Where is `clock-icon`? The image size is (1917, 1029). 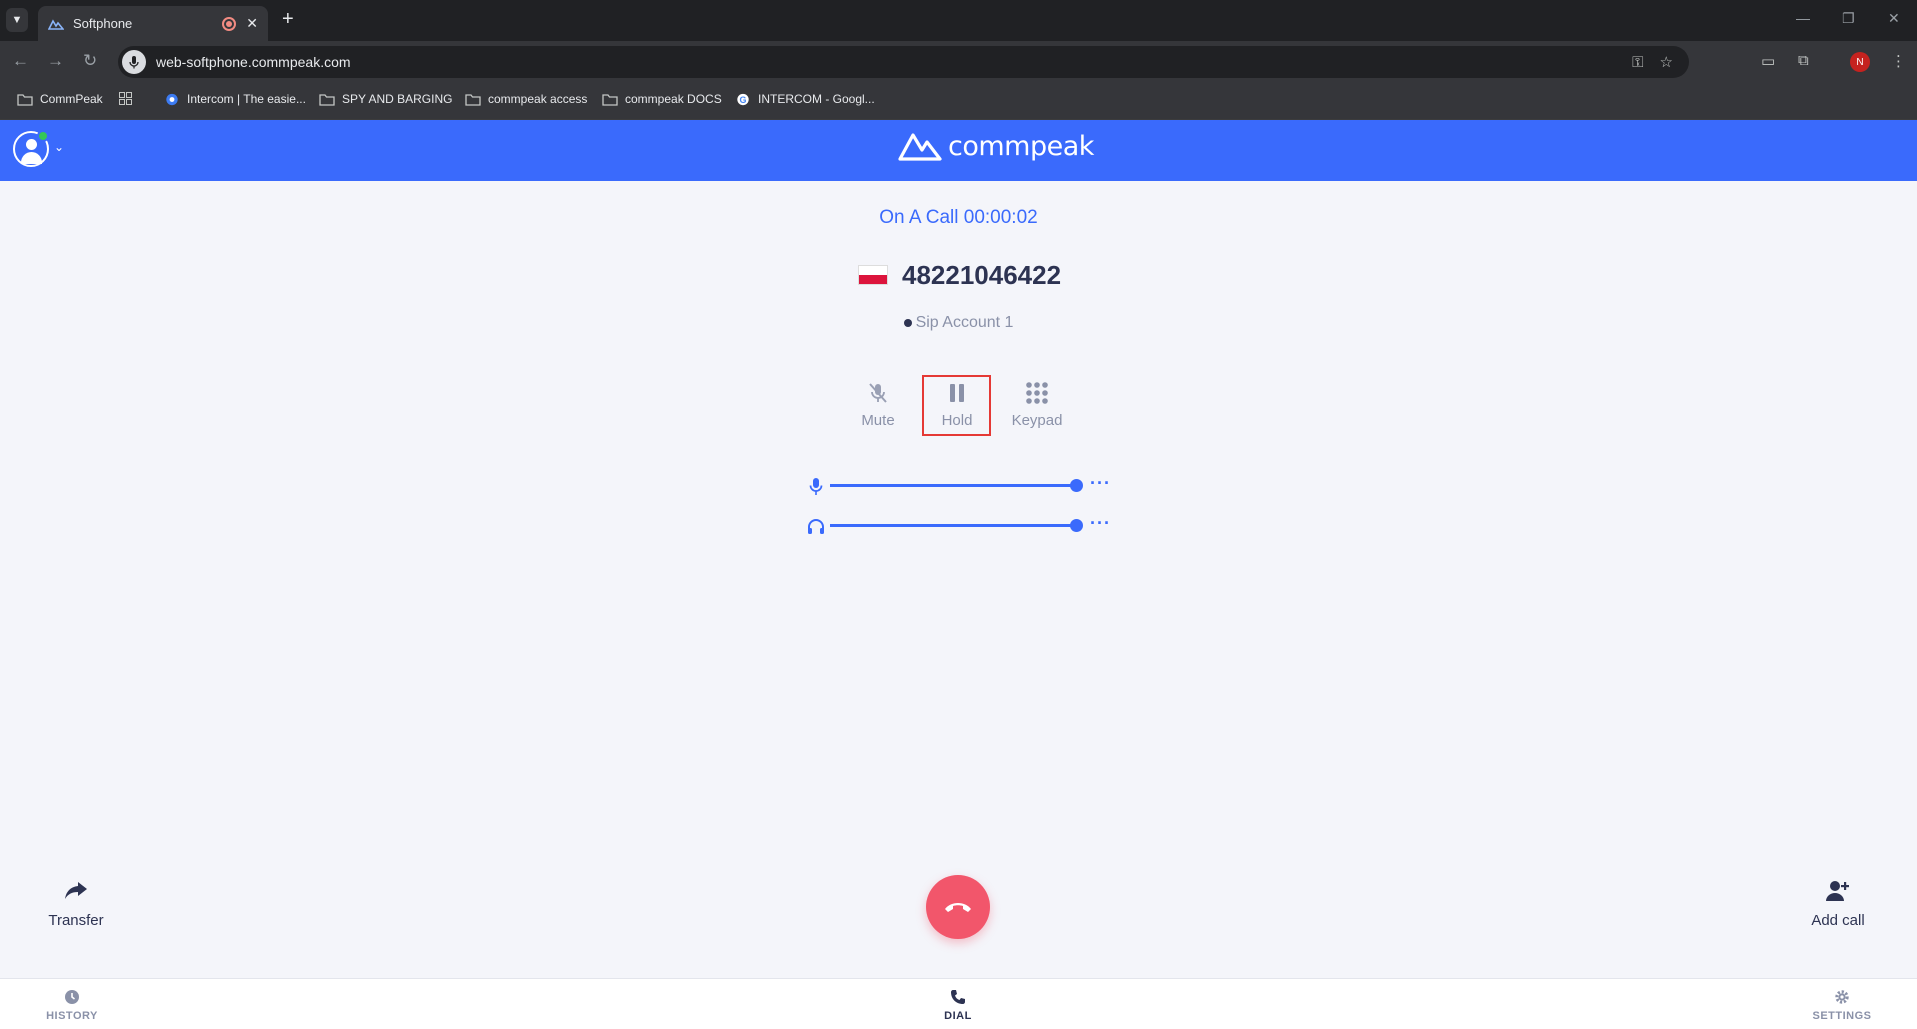 clock-icon is located at coordinates (72, 997).